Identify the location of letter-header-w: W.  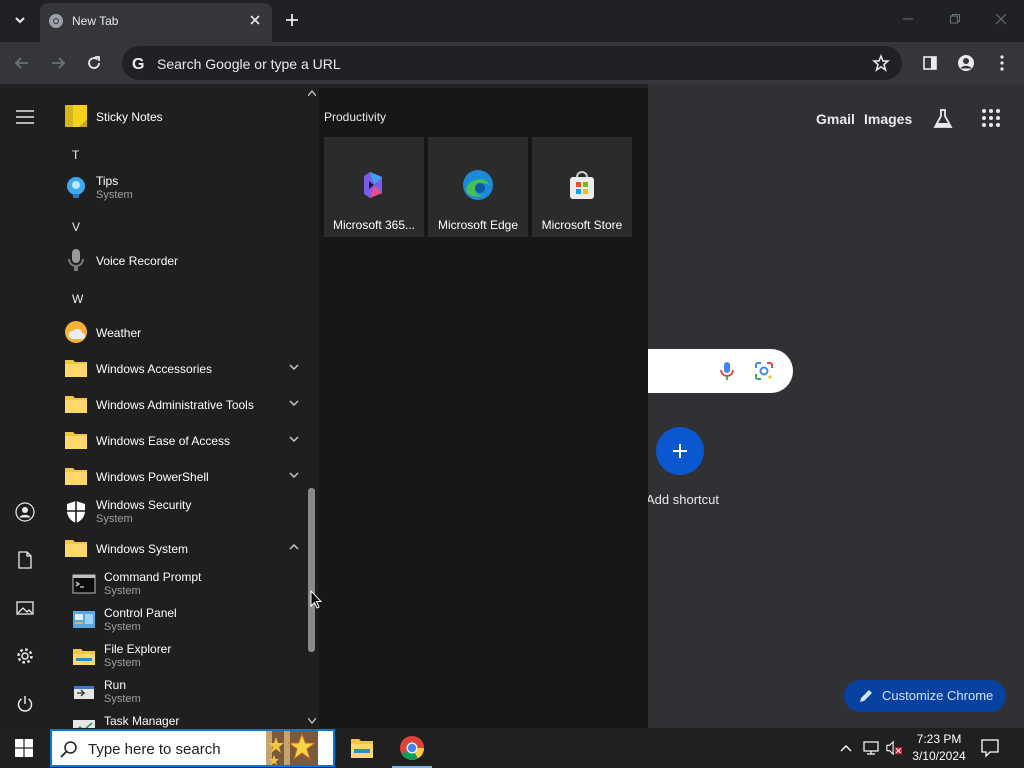
(77, 299).